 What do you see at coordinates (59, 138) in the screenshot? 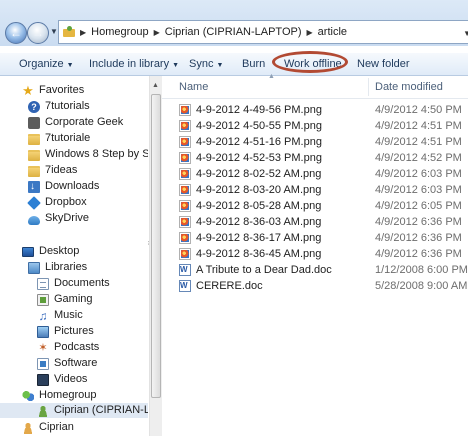
I see `nav-item-7tutoriale: 7tutoriale` at bounding box center [59, 138].